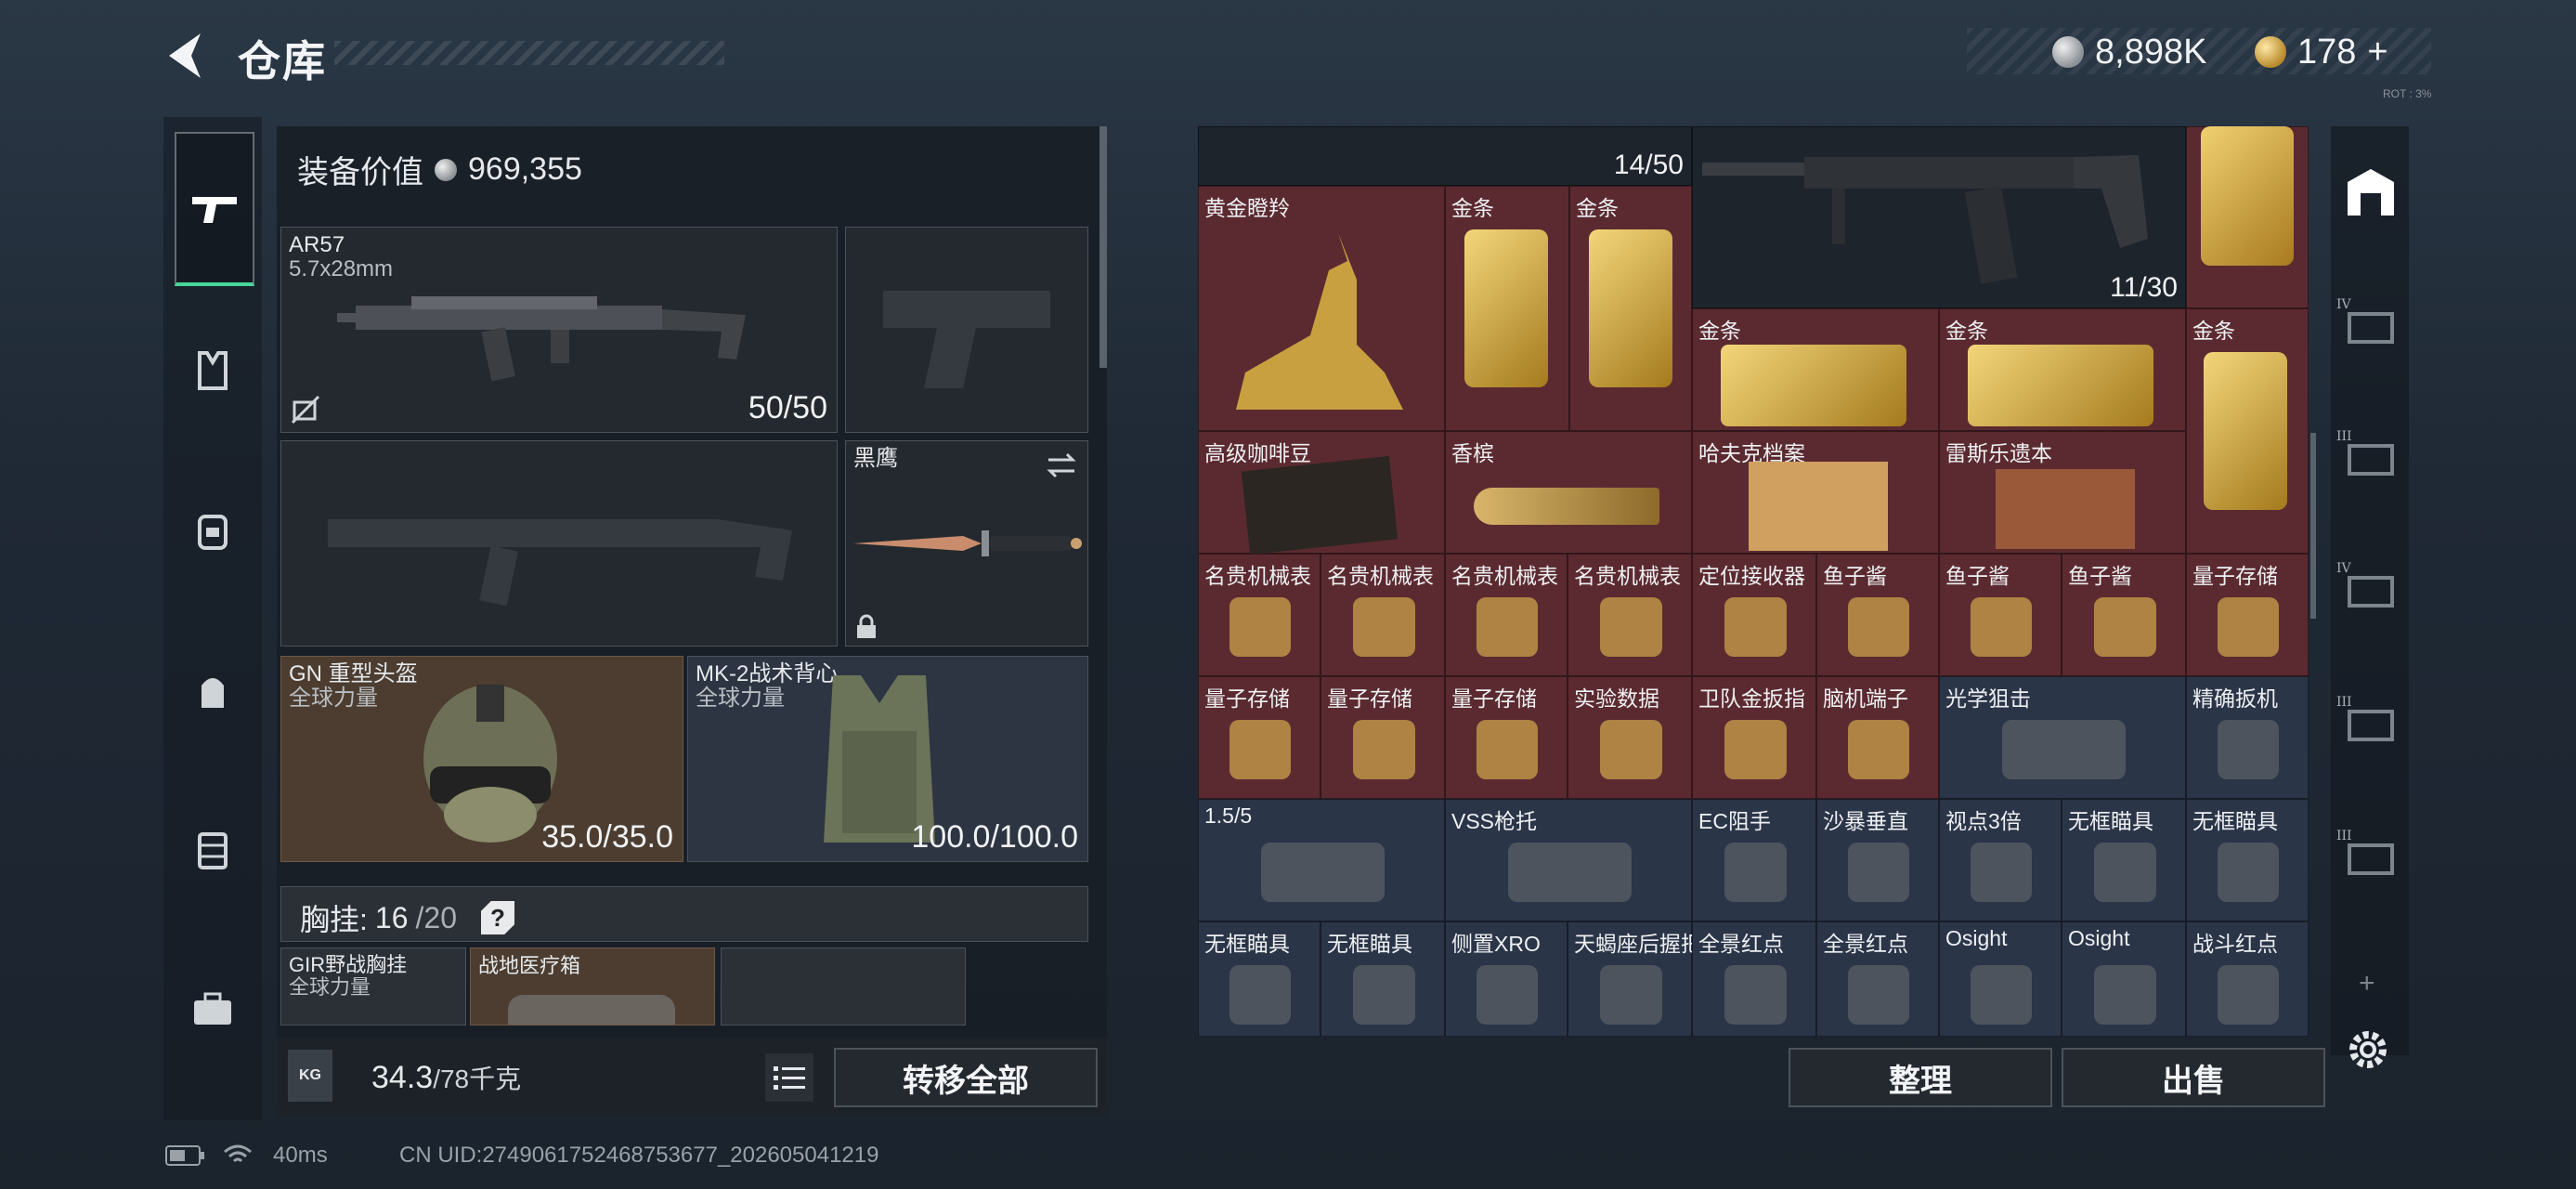  What do you see at coordinates (214, 209) in the screenshot?
I see `tab-weapons` at bounding box center [214, 209].